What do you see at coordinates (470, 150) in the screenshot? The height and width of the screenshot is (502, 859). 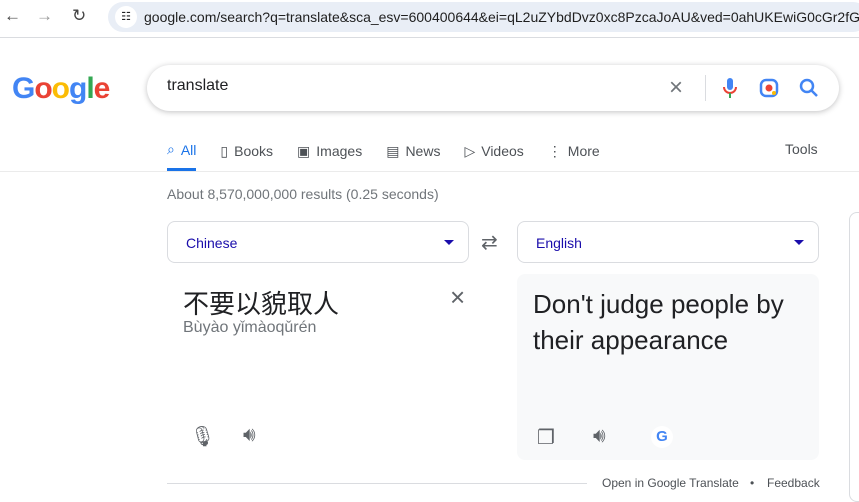 I see `video-icon: ▷` at bounding box center [470, 150].